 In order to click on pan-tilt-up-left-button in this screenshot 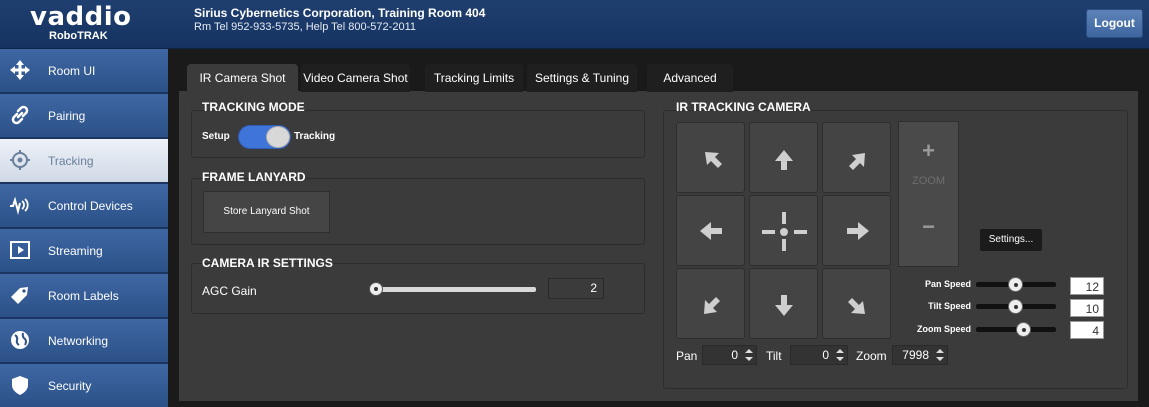, I will do `click(710, 157)`.